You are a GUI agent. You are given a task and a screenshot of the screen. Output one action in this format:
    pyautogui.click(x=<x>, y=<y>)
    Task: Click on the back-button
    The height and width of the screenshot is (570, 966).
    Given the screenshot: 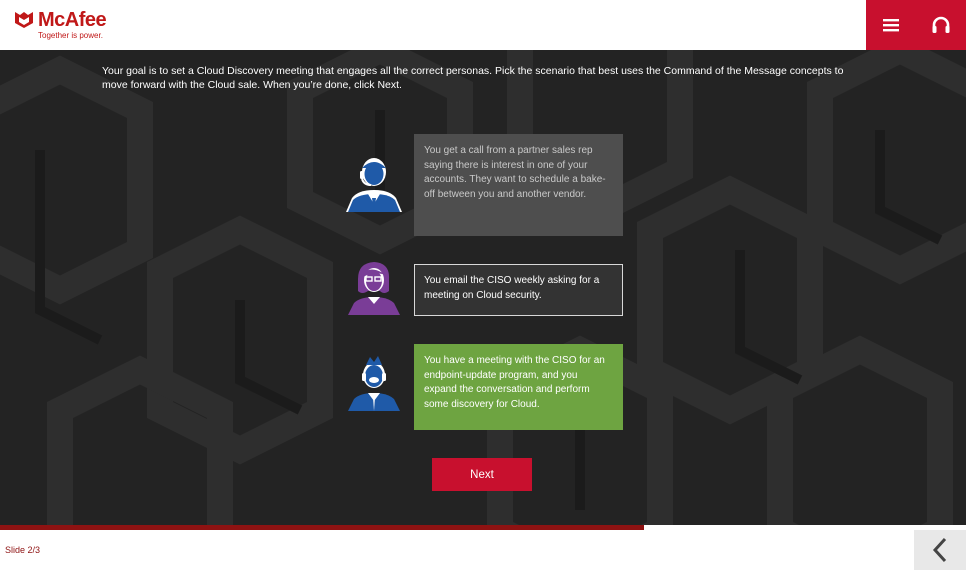 What is the action you would take?
    pyautogui.click(x=940, y=550)
    